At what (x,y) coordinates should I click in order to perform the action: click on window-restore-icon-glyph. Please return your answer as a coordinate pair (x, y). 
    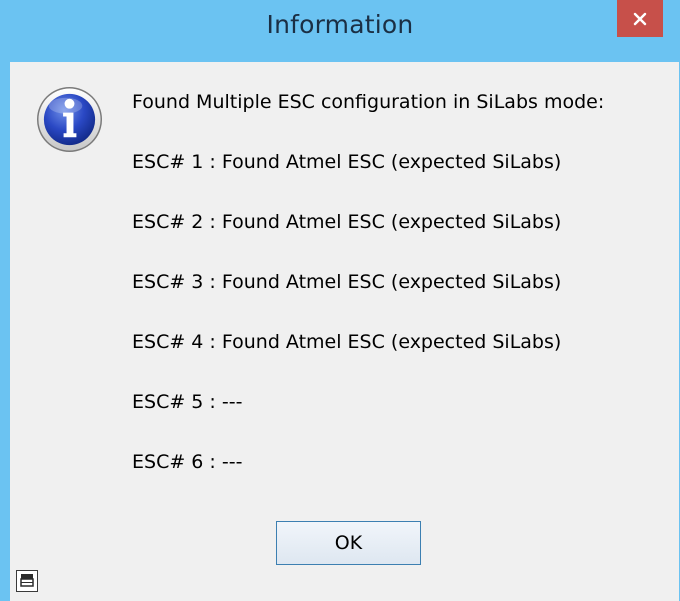
    Looking at the image, I should click on (27, 580).